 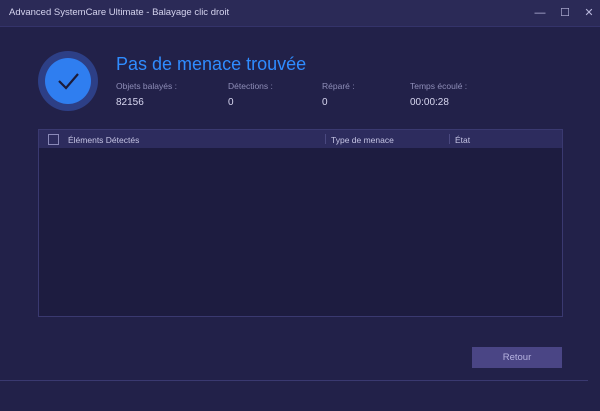 I want to click on stat-repaired: Réparé :0, so click(x=338, y=94).